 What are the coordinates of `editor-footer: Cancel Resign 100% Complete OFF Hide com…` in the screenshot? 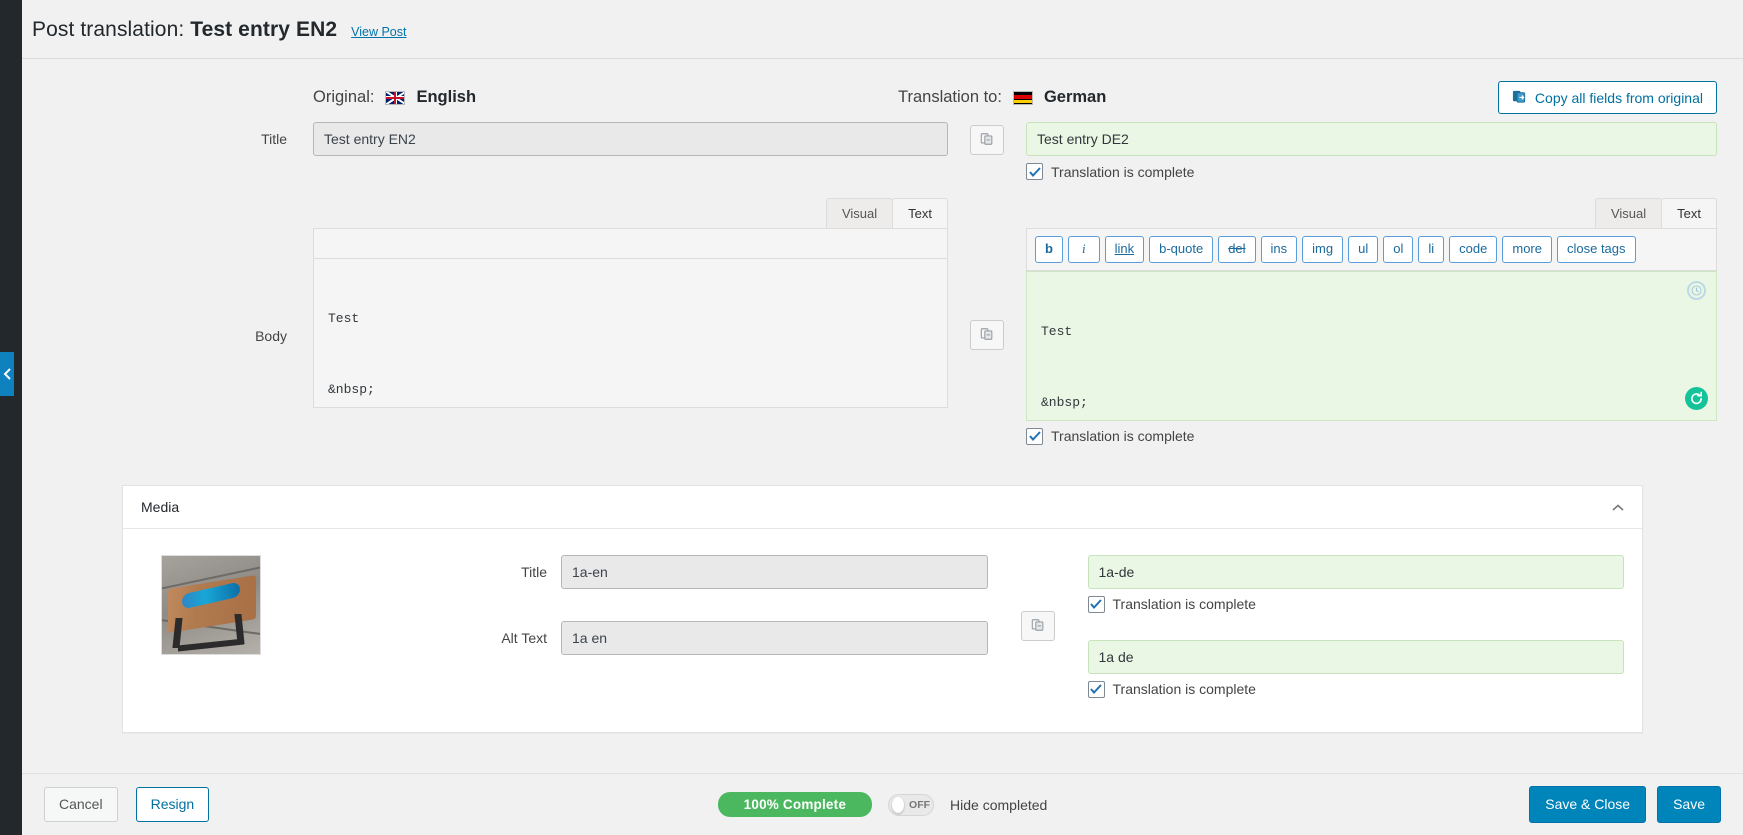 It's located at (882, 804).